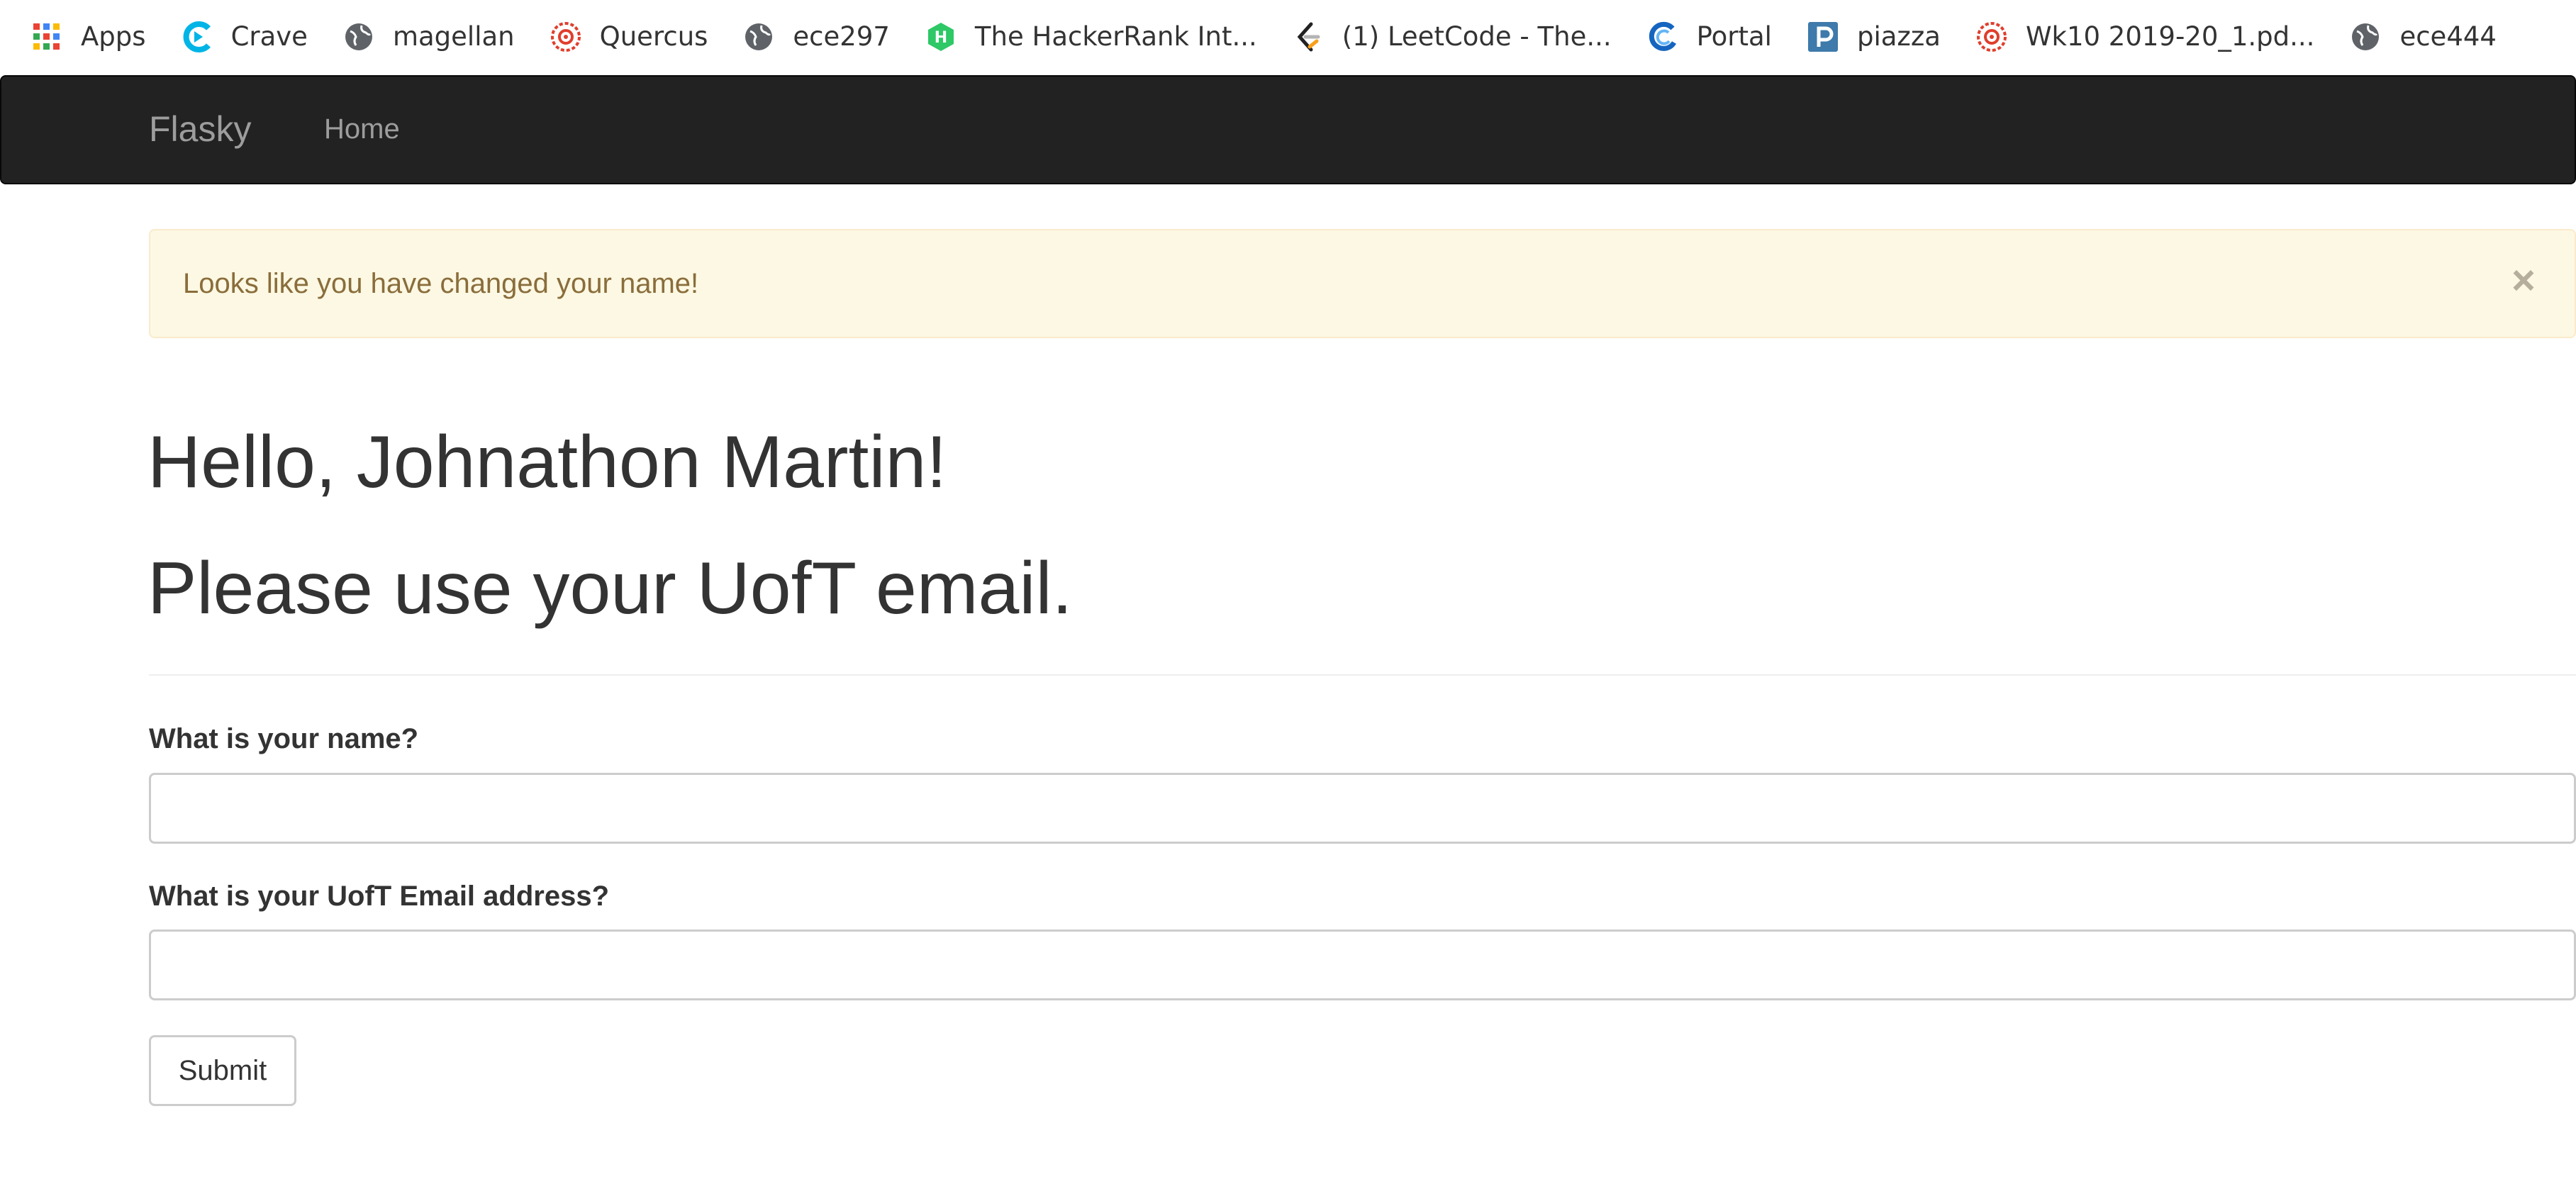  What do you see at coordinates (200, 129) in the screenshot?
I see `navbar-brand: Flasky` at bounding box center [200, 129].